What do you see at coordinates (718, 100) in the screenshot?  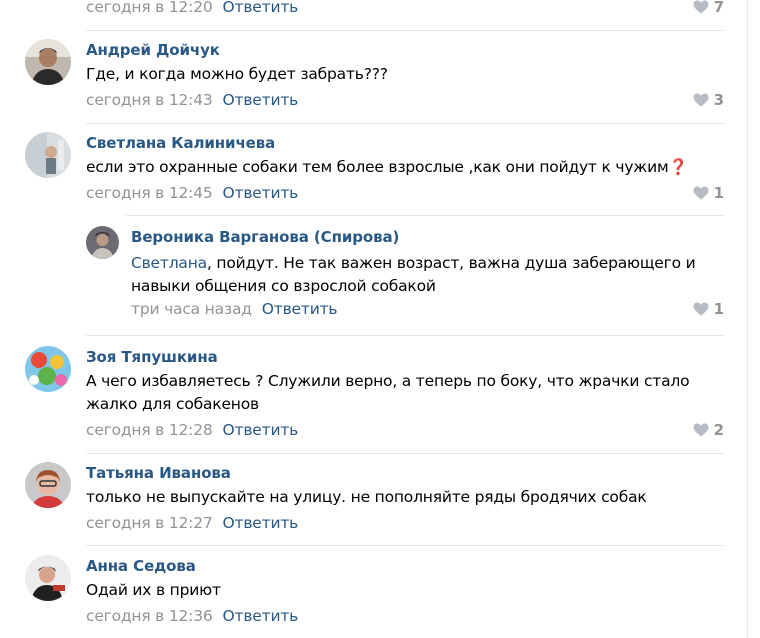 I see `like-count: 3` at bounding box center [718, 100].